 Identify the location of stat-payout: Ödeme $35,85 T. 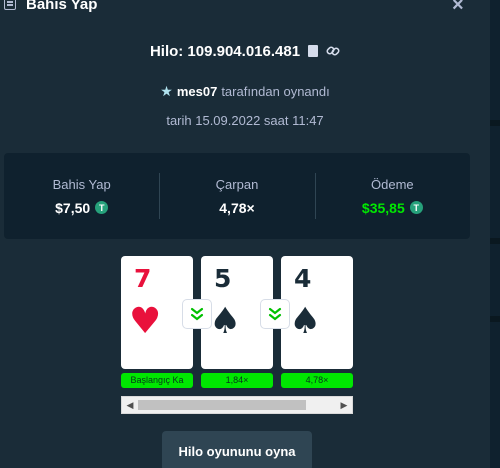
(392, 196).